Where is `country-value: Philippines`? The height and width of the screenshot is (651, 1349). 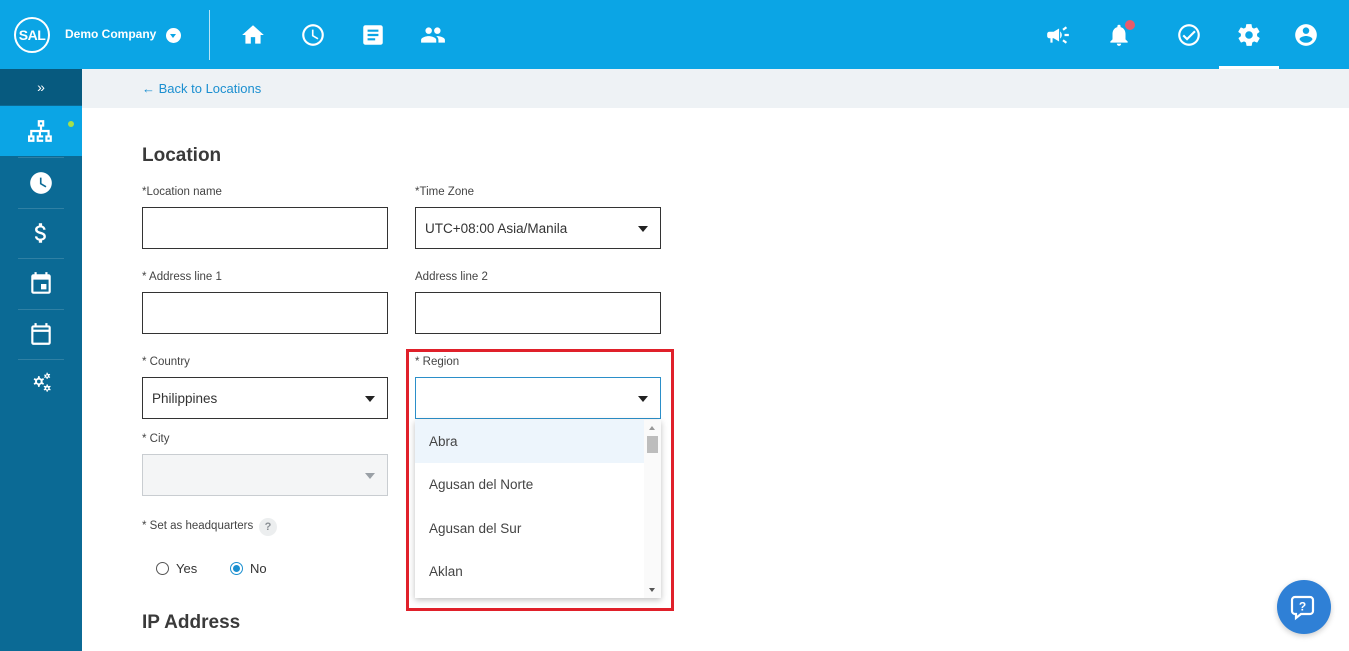 country-value: Philippines is located at coordinates (185, 398).